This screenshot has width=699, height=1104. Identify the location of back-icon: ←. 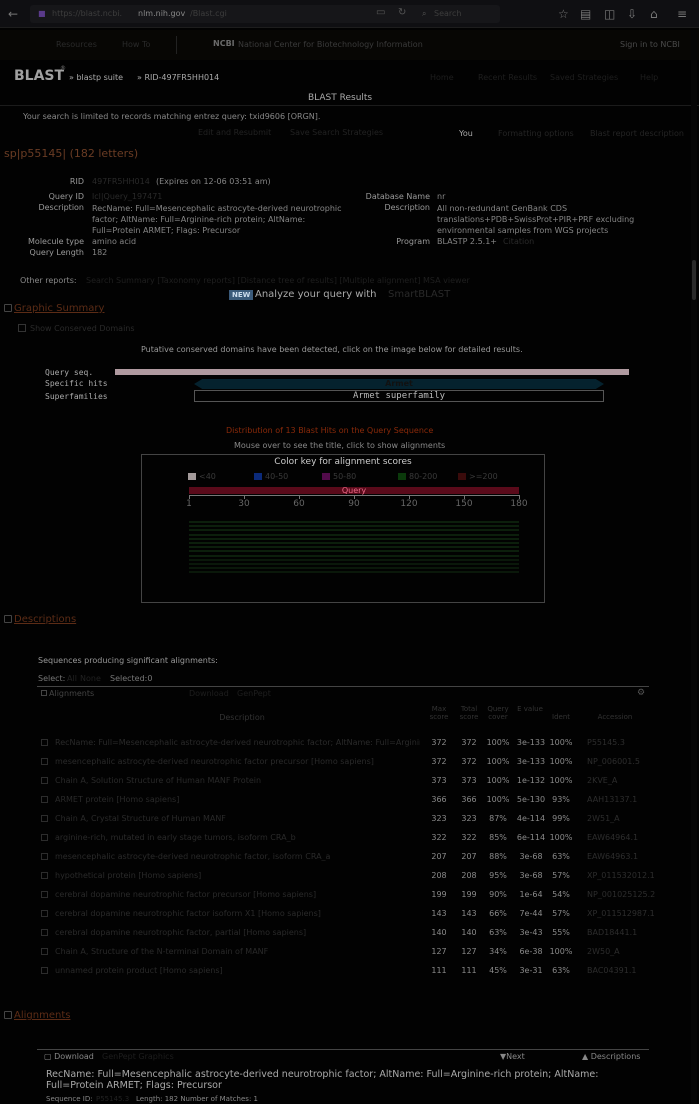
(13, 14).